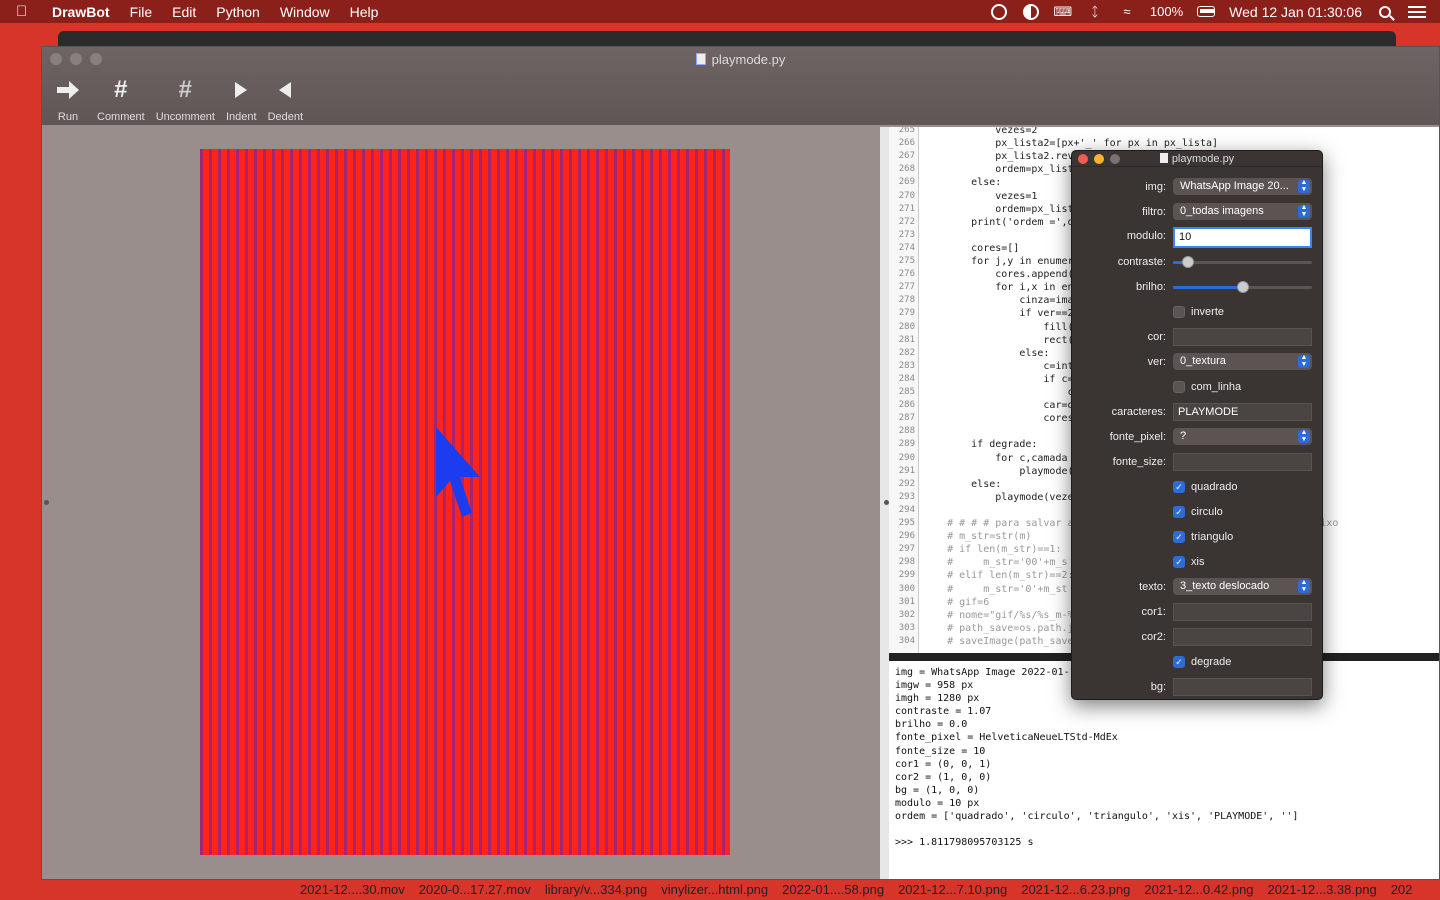  I want to click on panel-minimize-button, so click(1099, 159).